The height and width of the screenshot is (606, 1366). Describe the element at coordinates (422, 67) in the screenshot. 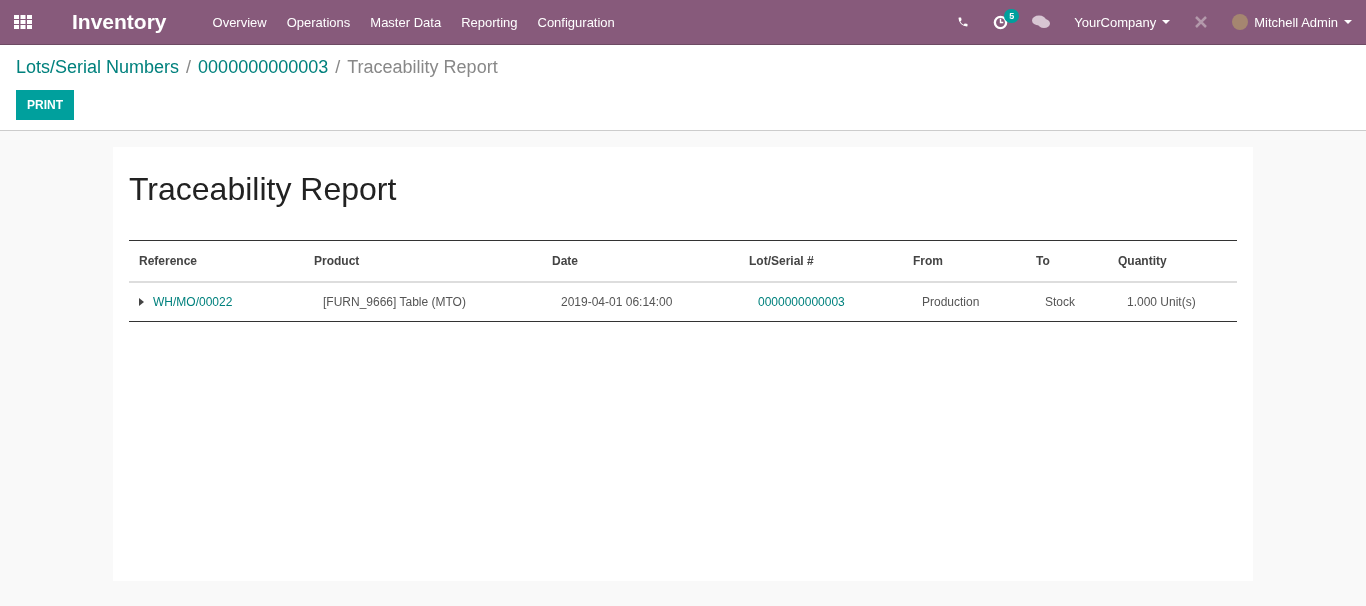

I see `breadcrumb-item: Traceability Report` at that location.